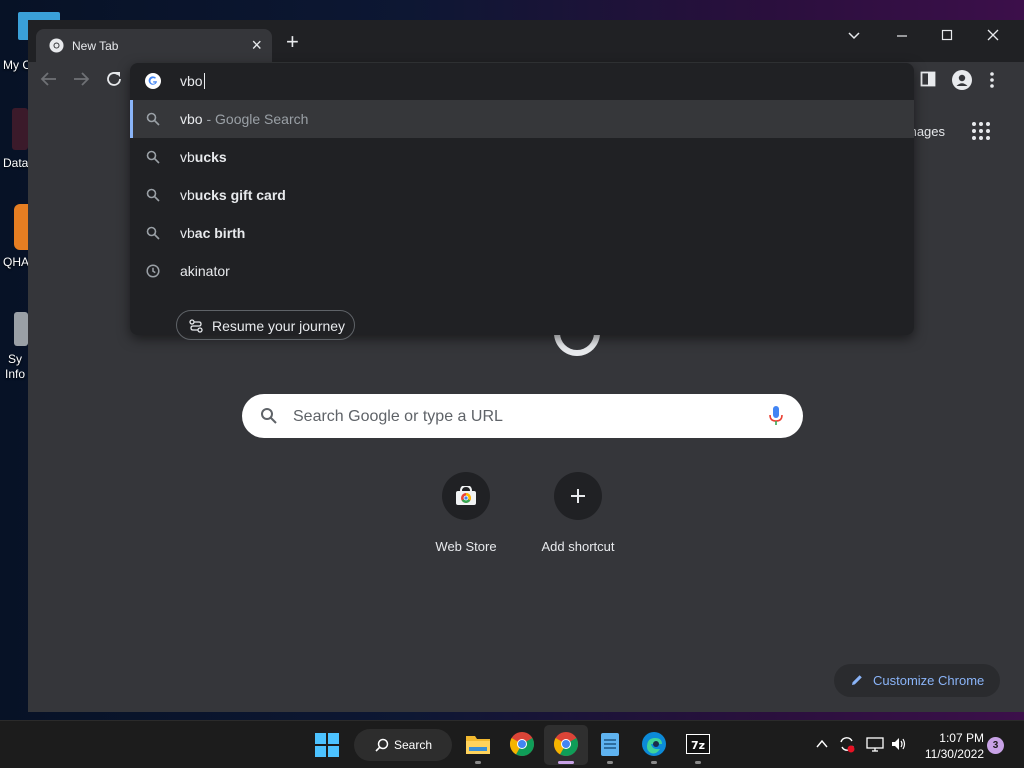 The width and height of the screenshot is (1024, 768). I want to click on reload-icon, so click(114, 81).